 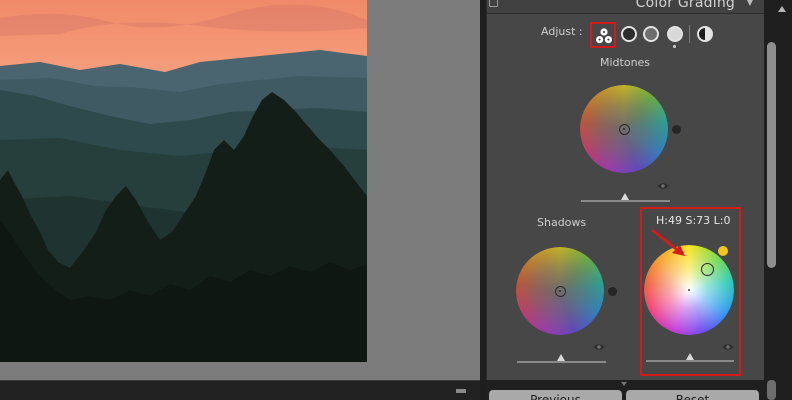 I want to click on shadows-color-swatch, so click(x=612, y=291).